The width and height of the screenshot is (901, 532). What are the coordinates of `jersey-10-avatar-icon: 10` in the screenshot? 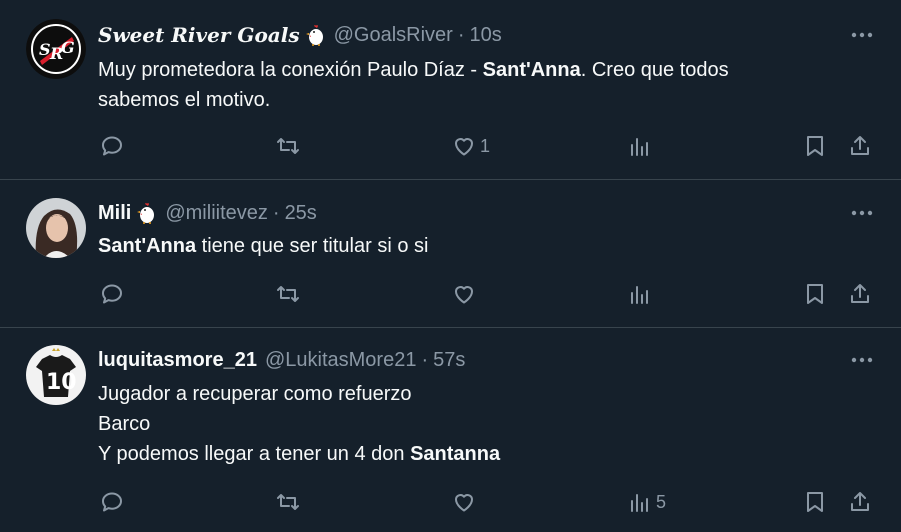 It's located at (56, 375).